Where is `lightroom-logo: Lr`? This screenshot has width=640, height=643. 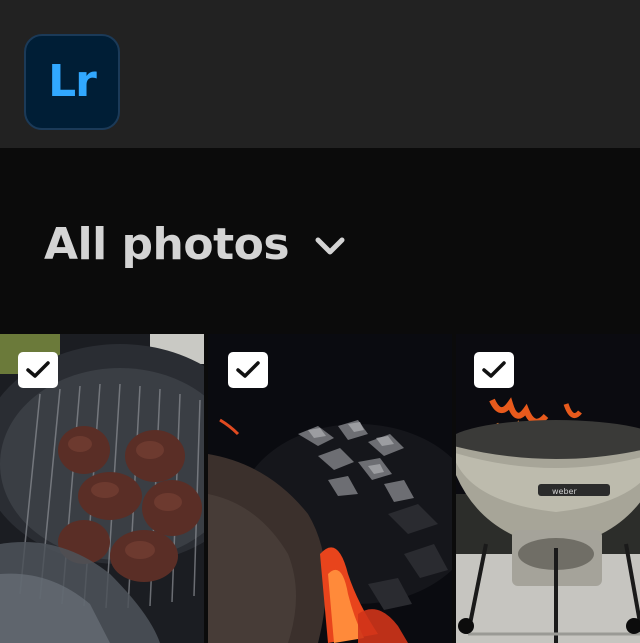 lightroom-logo: Lr is located at coordinates (72, 82).